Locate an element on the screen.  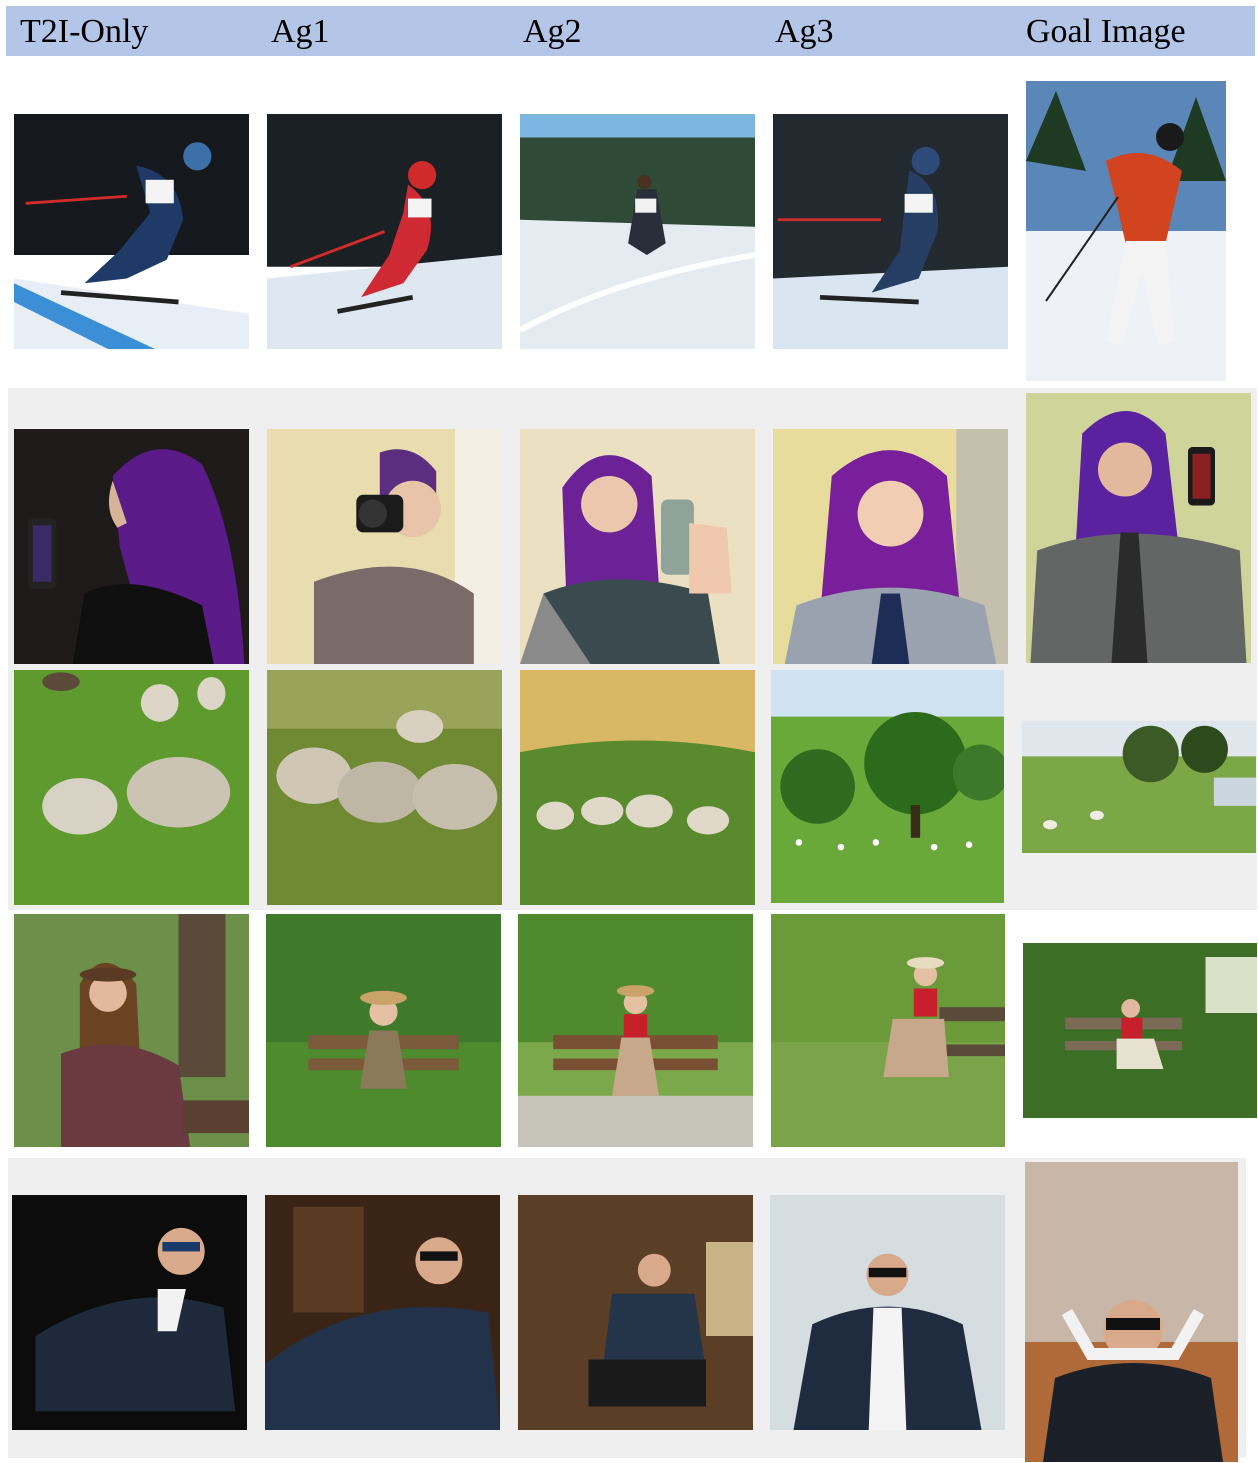
image-skier-ag2 is located at coordinates (637, 231).